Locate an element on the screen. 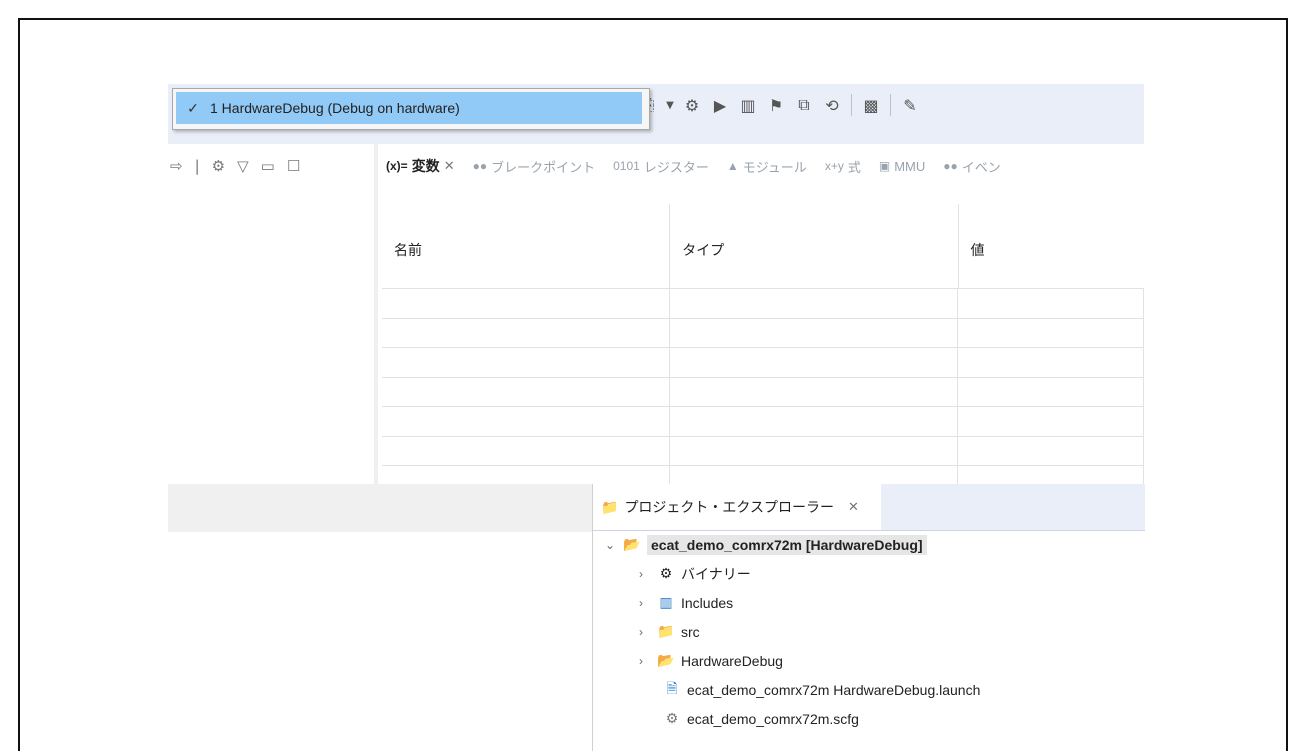  menu-item-hardwaredebug: ✓ 1 HardwareDebug (Debug on hardware) is located at coordinates (409, 108).